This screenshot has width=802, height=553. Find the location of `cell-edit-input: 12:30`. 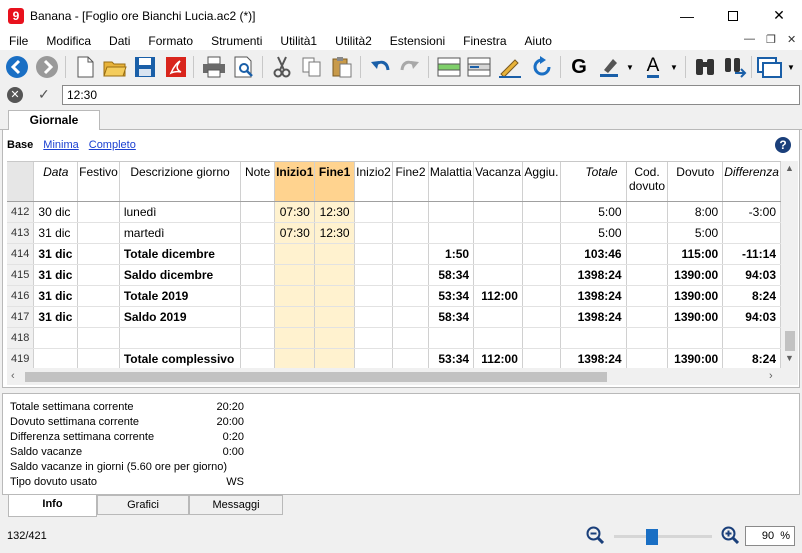

cell-edit-input: 12:30 is located at coordinates (431, 95).